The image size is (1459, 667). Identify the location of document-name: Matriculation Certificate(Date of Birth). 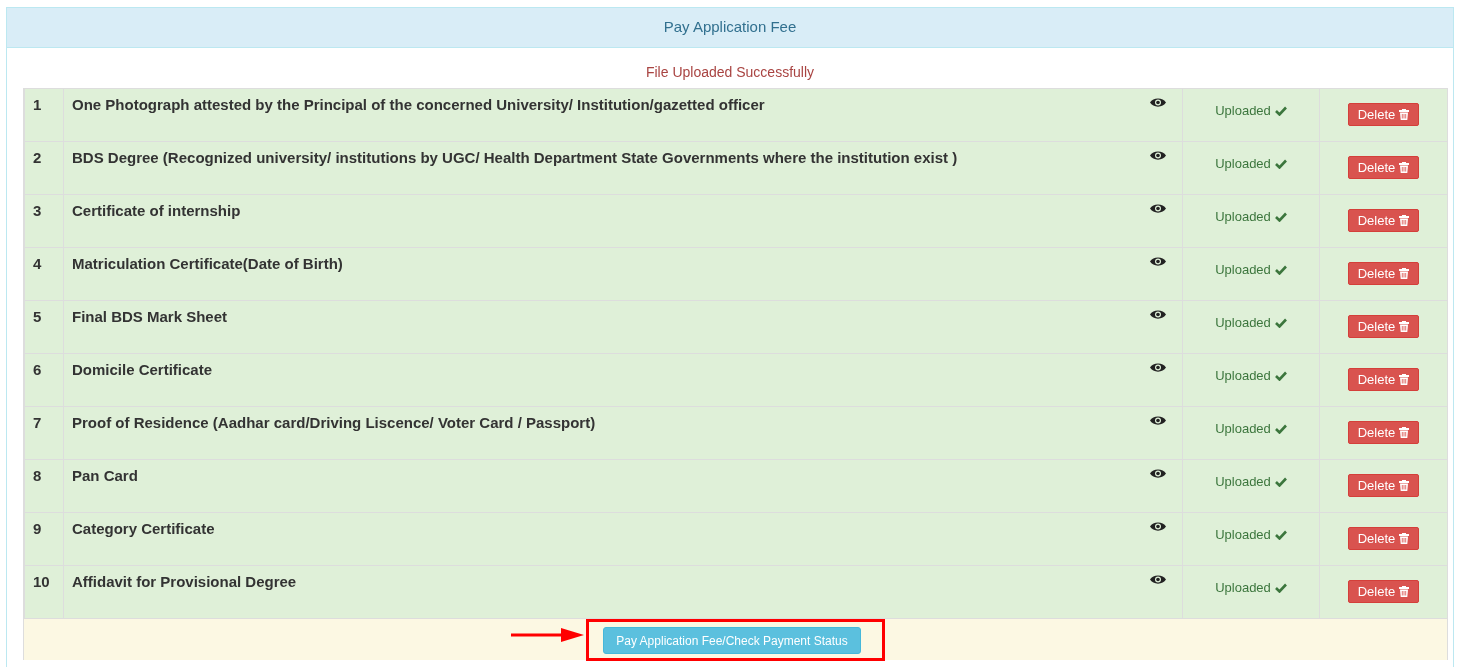
(207, 264).